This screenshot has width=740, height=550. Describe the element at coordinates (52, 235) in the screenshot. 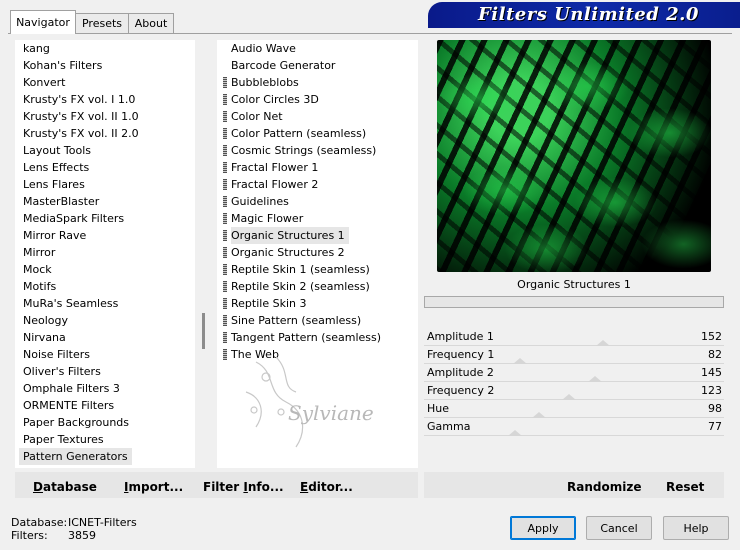

I see `category-item: Mirror Rave` at that location.